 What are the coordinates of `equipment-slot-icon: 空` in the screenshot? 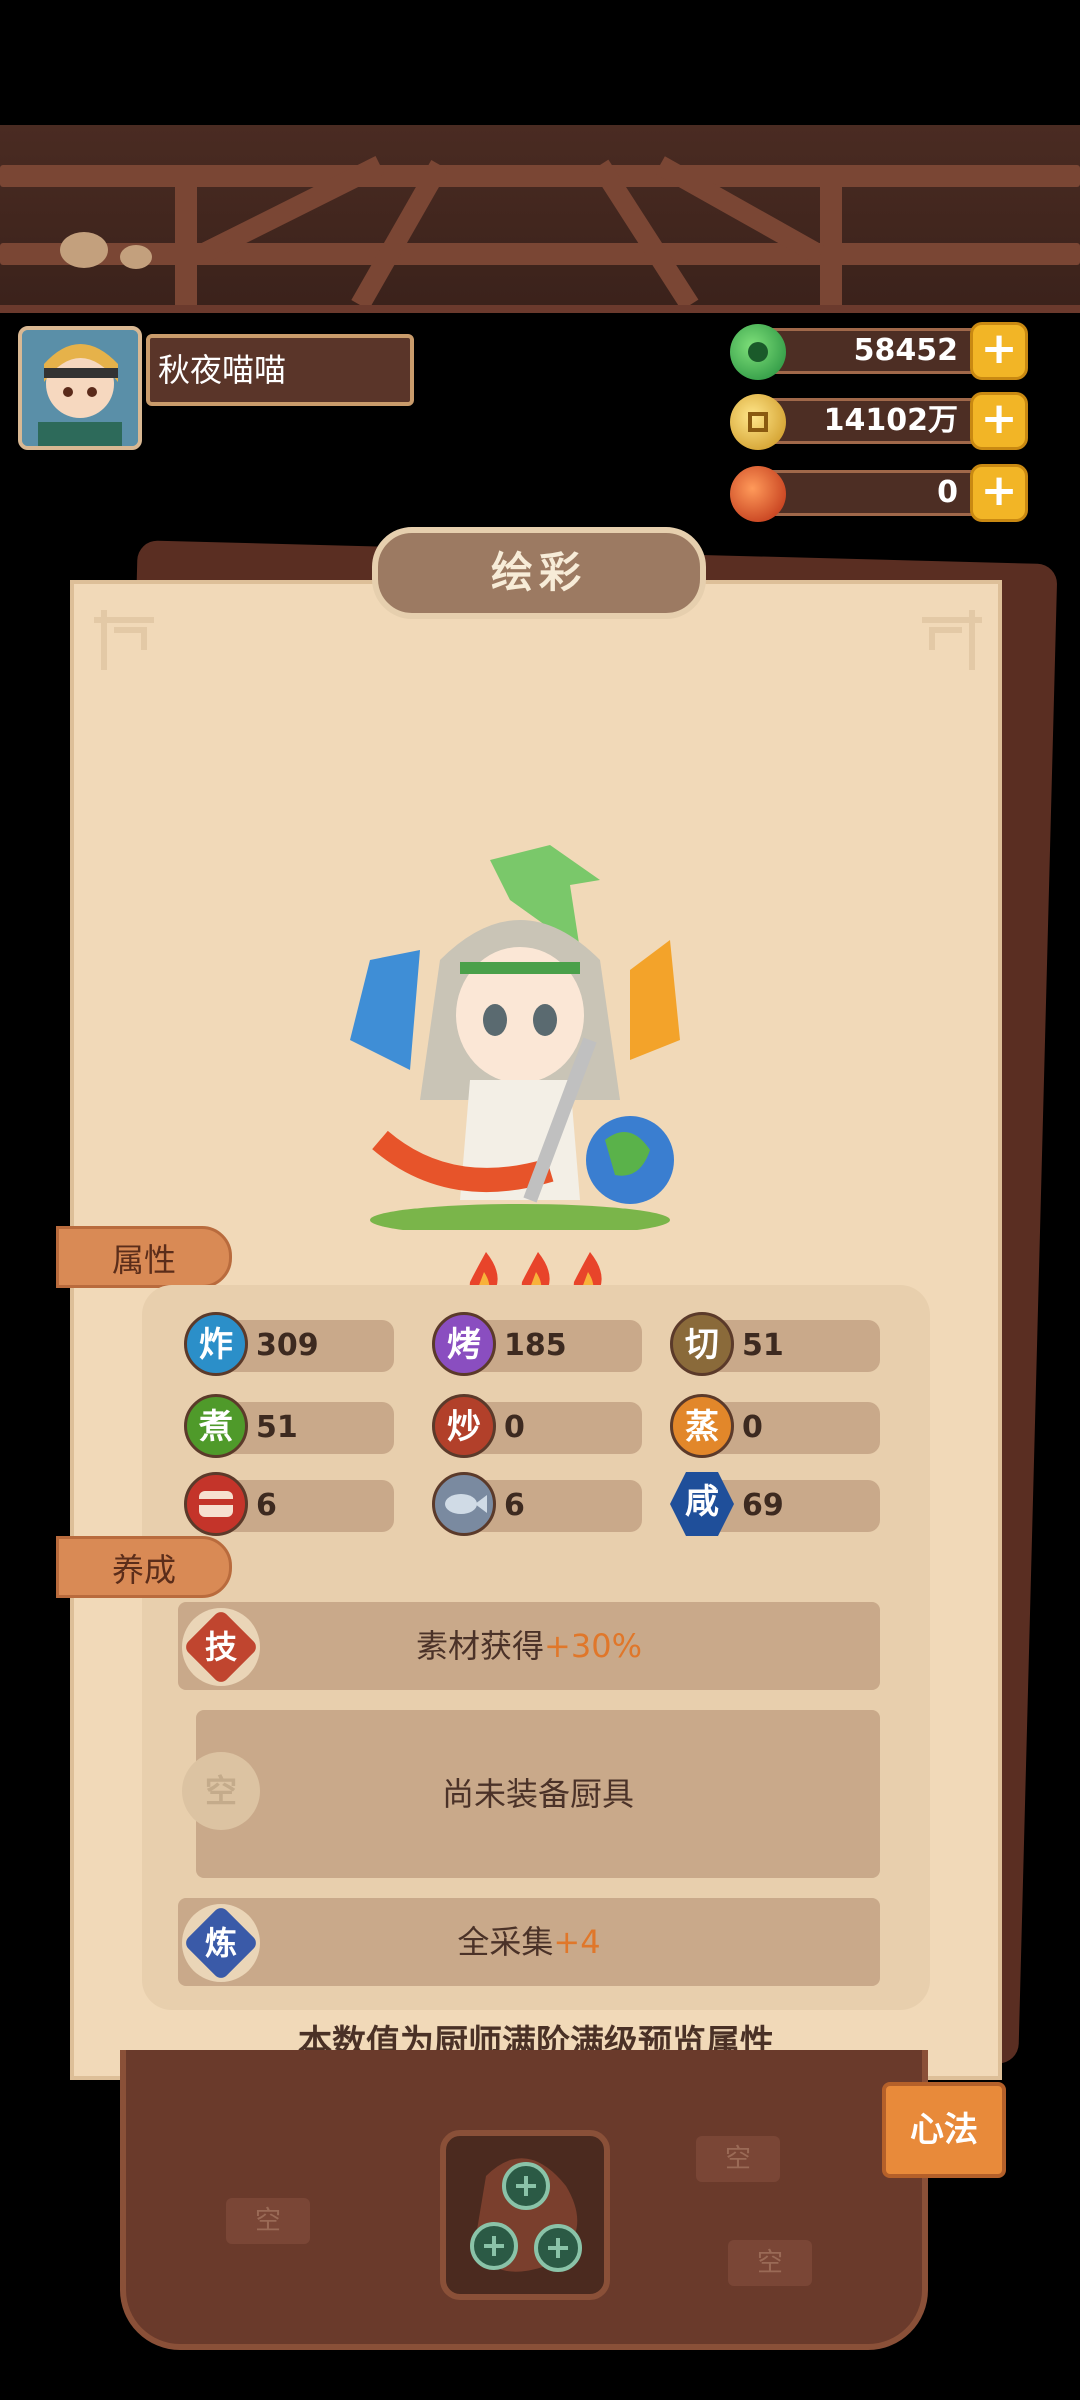 It's located at (221, 1791).